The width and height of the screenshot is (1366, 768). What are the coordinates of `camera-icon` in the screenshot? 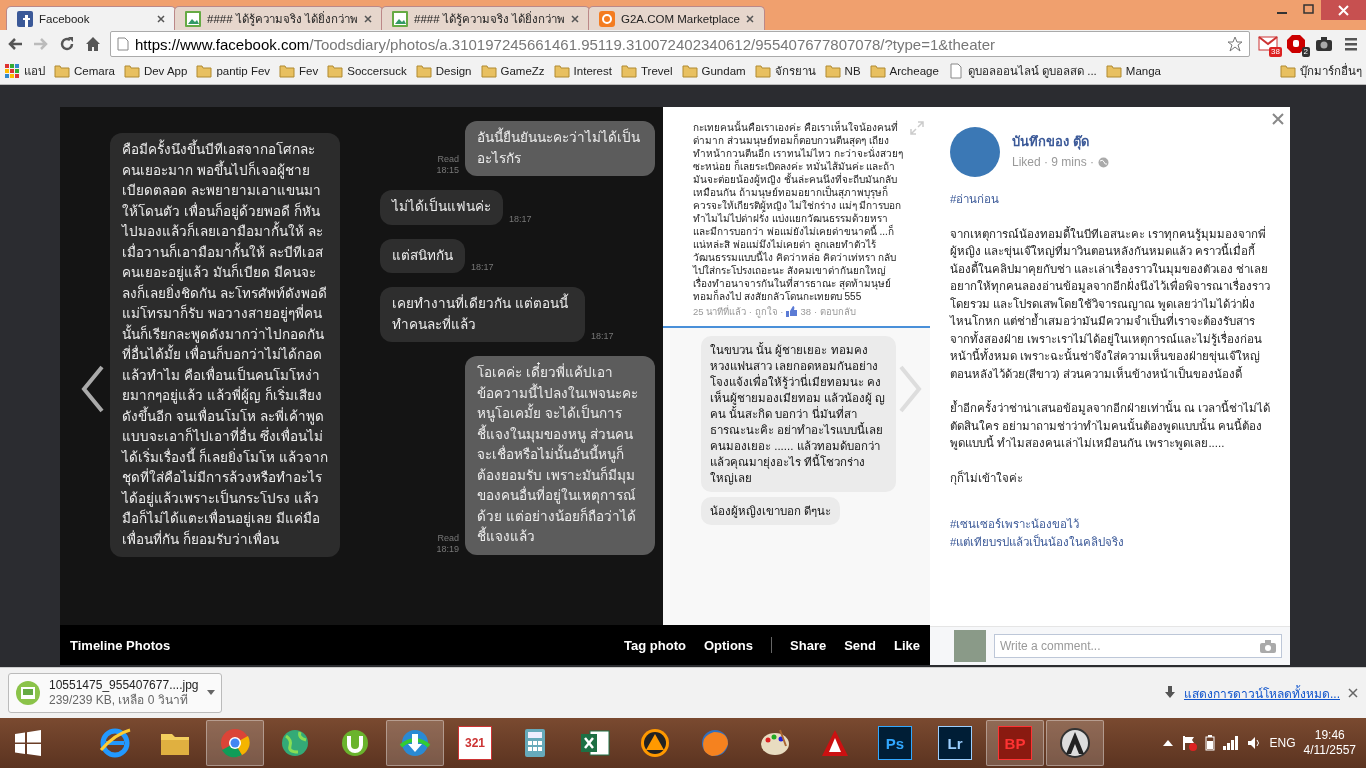 It's located at (1324, 44).